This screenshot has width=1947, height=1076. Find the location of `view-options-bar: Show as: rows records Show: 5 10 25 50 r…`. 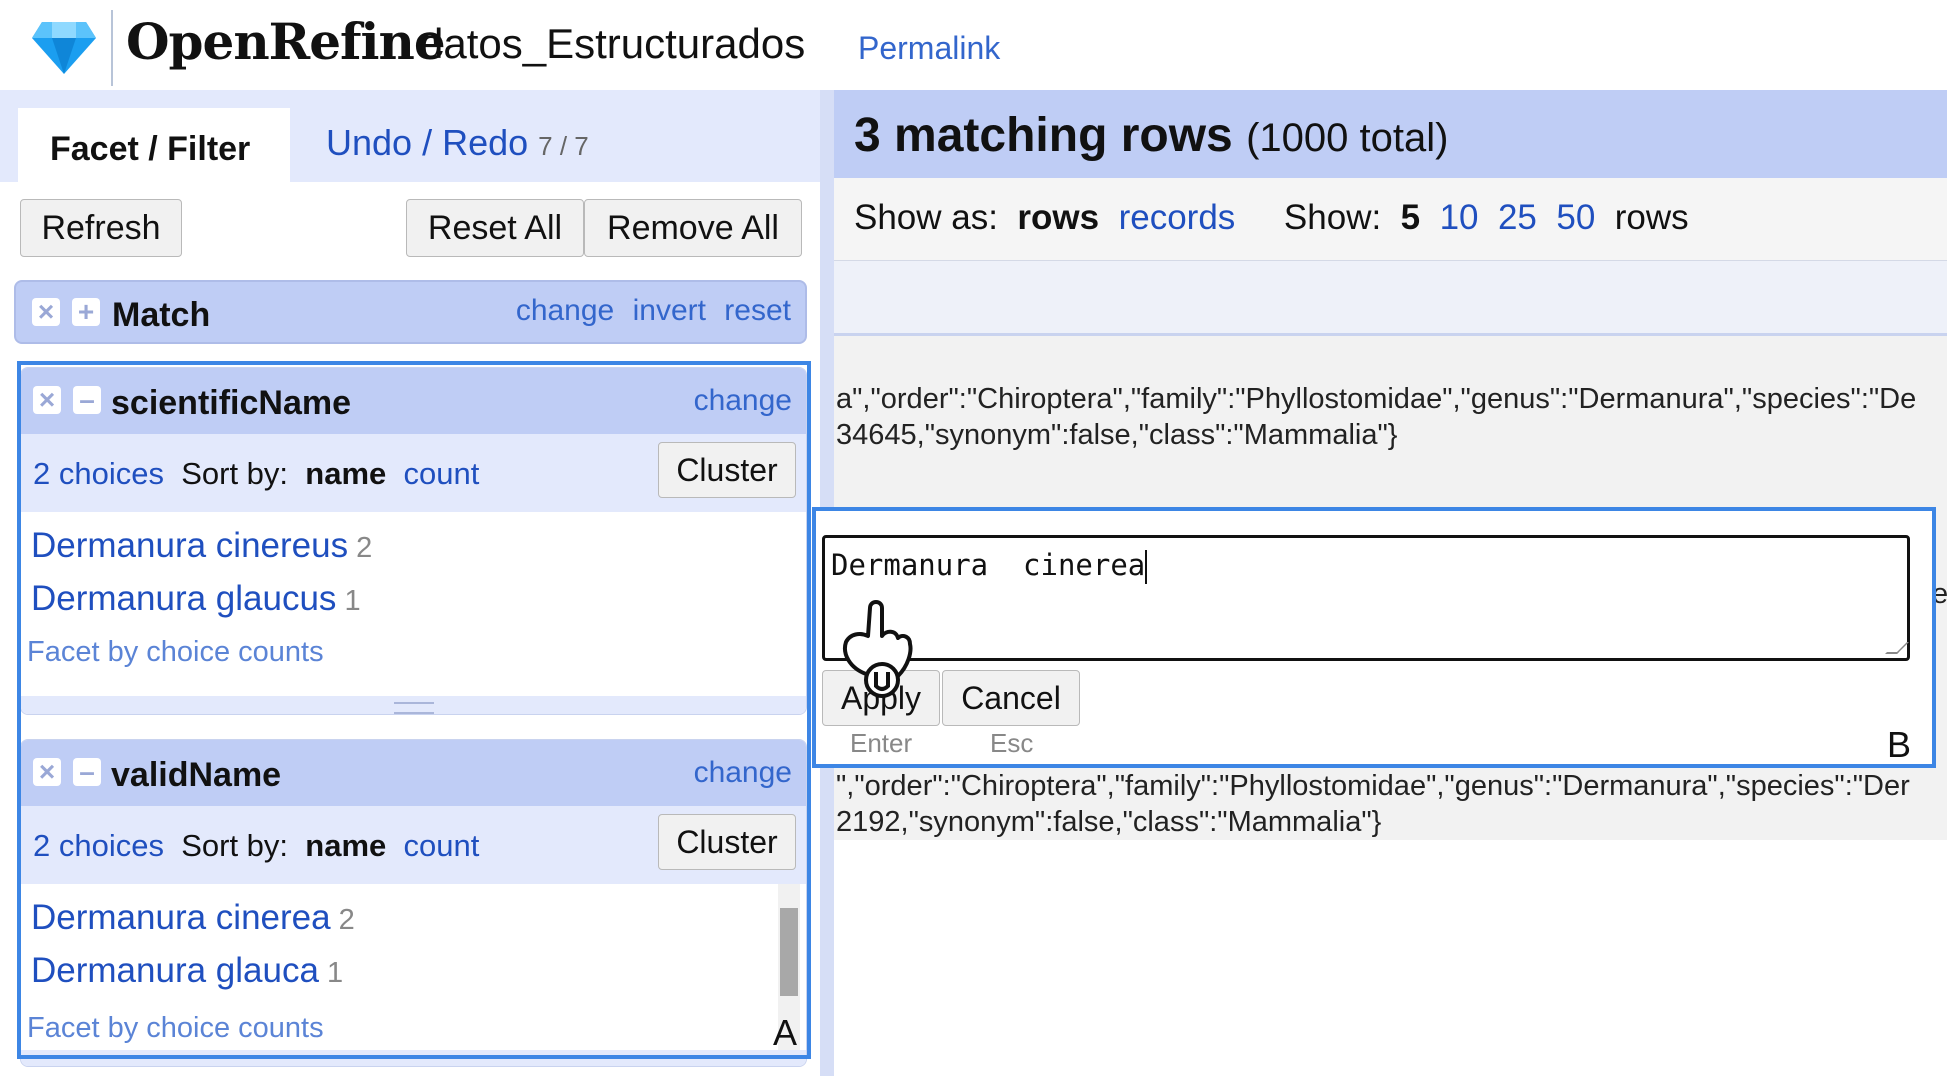

view-options-bar: Show as: rows records Show: 5 10 25 50 r… is located at coordinates (1390, 219).